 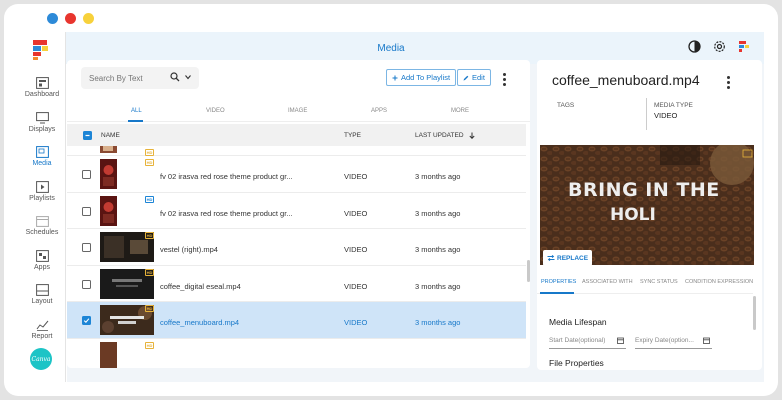 I want to click on brand-logo-small-icon, so click(x=744, y=46).